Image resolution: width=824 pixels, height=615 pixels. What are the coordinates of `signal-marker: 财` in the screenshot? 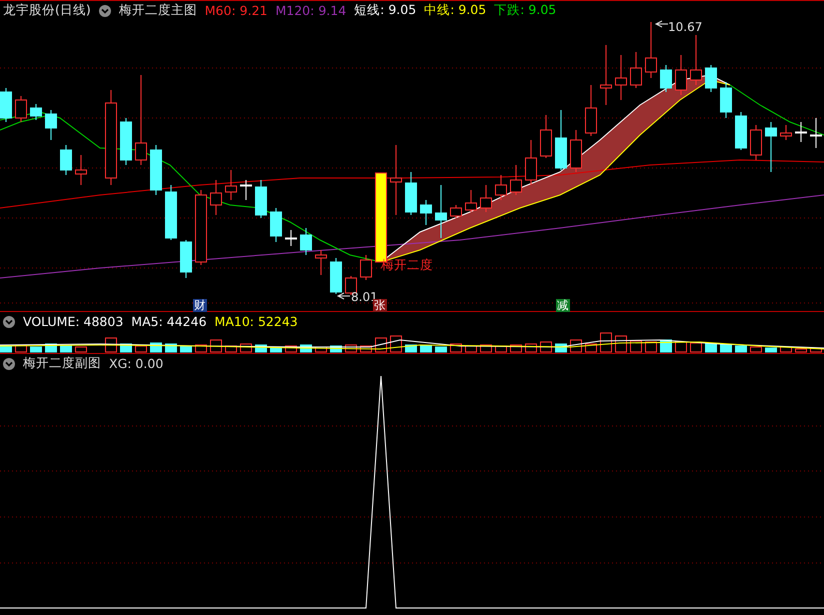 It's located at (200, 305).